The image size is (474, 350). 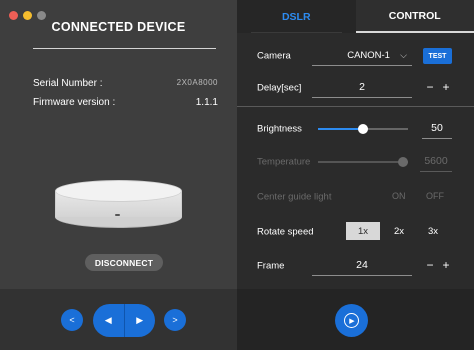 I want to click on chevron-down-icon: ⌵, so click(x=403, y=54).